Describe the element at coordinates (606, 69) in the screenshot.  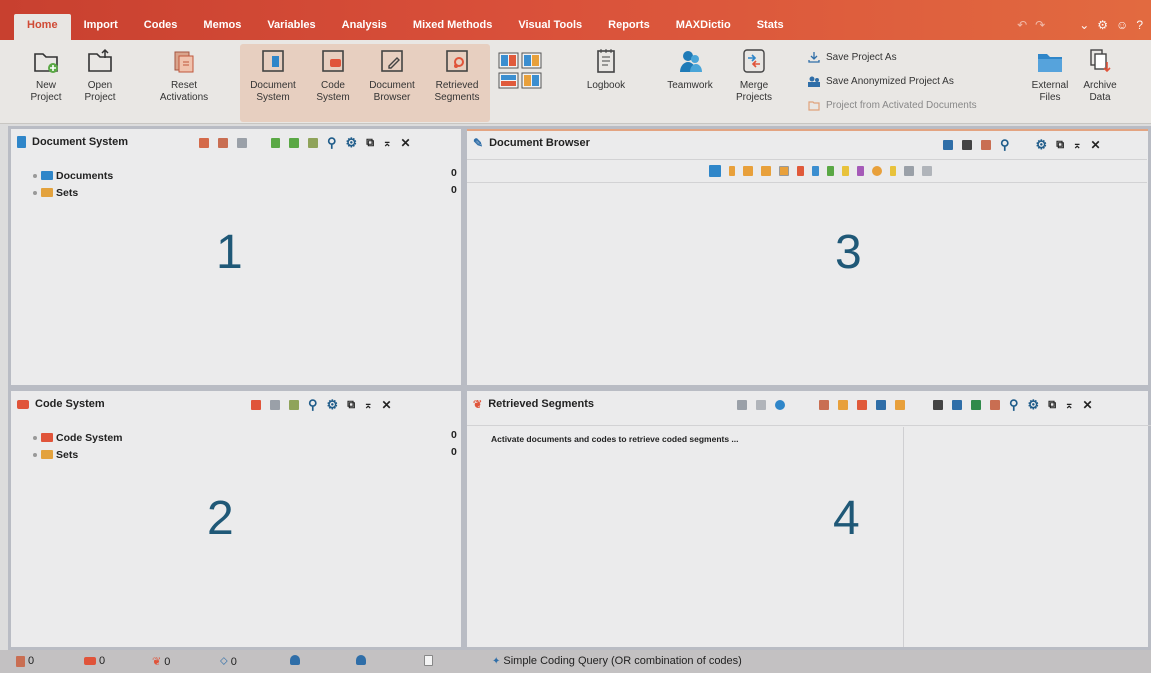
I see `logbook-button: Logbook` at that location.